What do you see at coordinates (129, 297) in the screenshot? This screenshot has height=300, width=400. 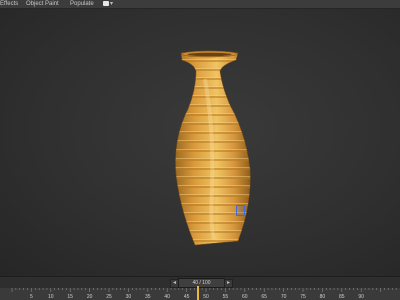 I see `ruler-tick-label: 30` at bounding box center [129, 297].